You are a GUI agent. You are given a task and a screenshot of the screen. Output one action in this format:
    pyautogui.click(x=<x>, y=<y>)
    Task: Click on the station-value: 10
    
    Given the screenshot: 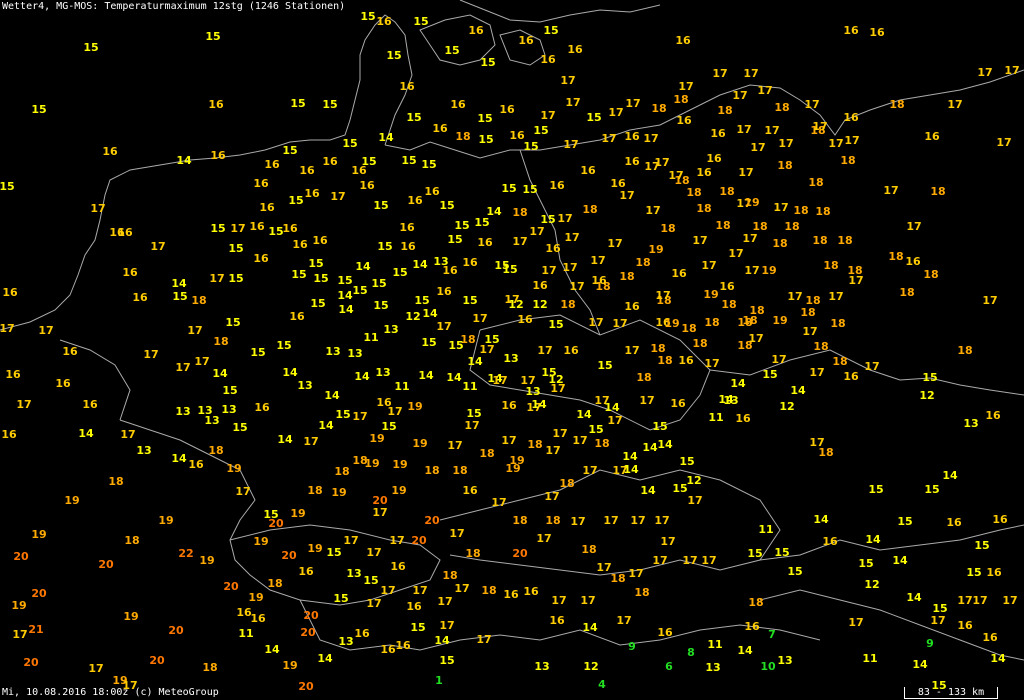 What is the action you would take?
    pyautogui.click(x=768, y=666)
    